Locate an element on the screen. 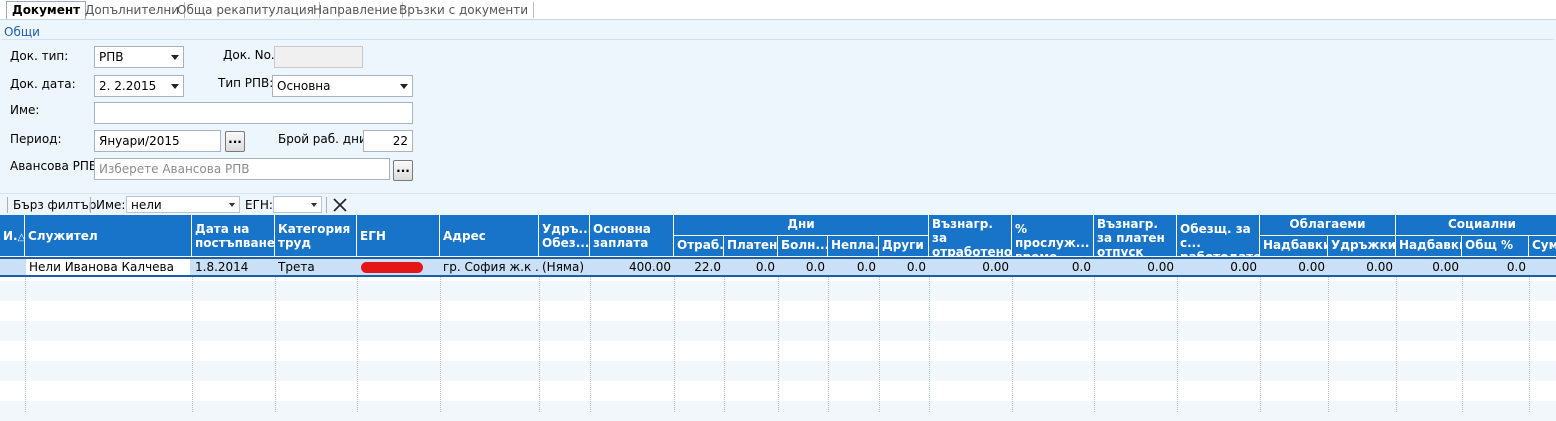  col-header-id-label: И. is located at coordinates (10, 236).